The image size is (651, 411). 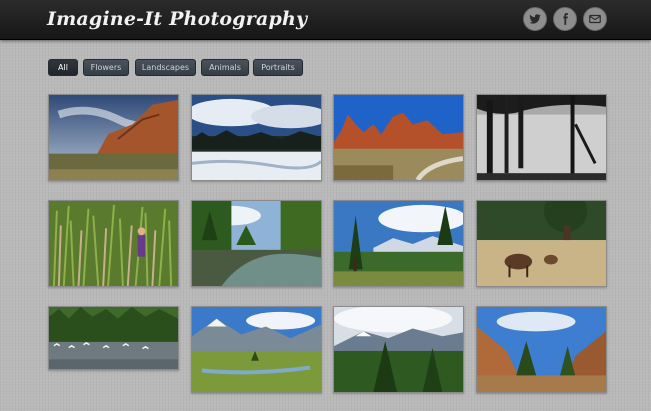 I want to click on filter-all-button: All, so click(x=63, y=67).